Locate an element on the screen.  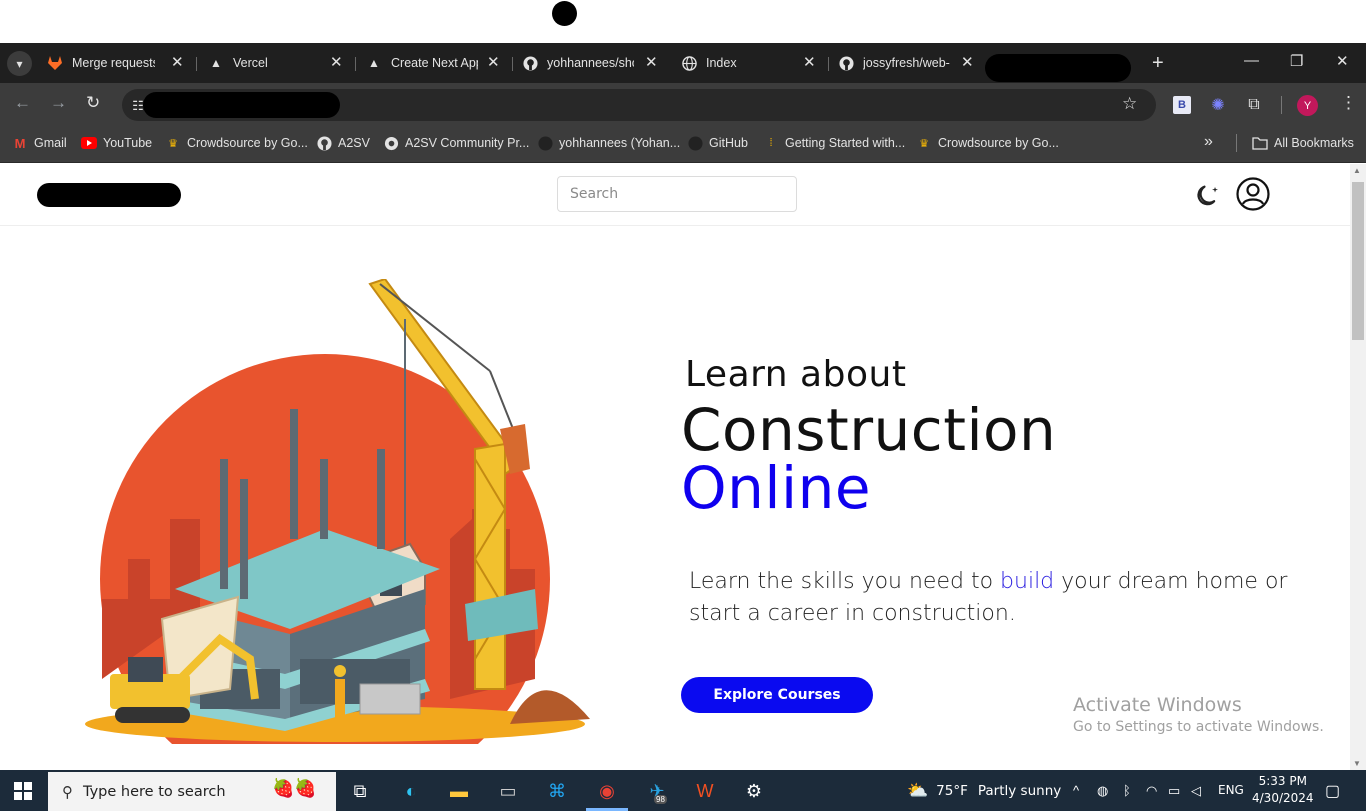
bookmark-label: GitHub is located at coordinates (728, 143).